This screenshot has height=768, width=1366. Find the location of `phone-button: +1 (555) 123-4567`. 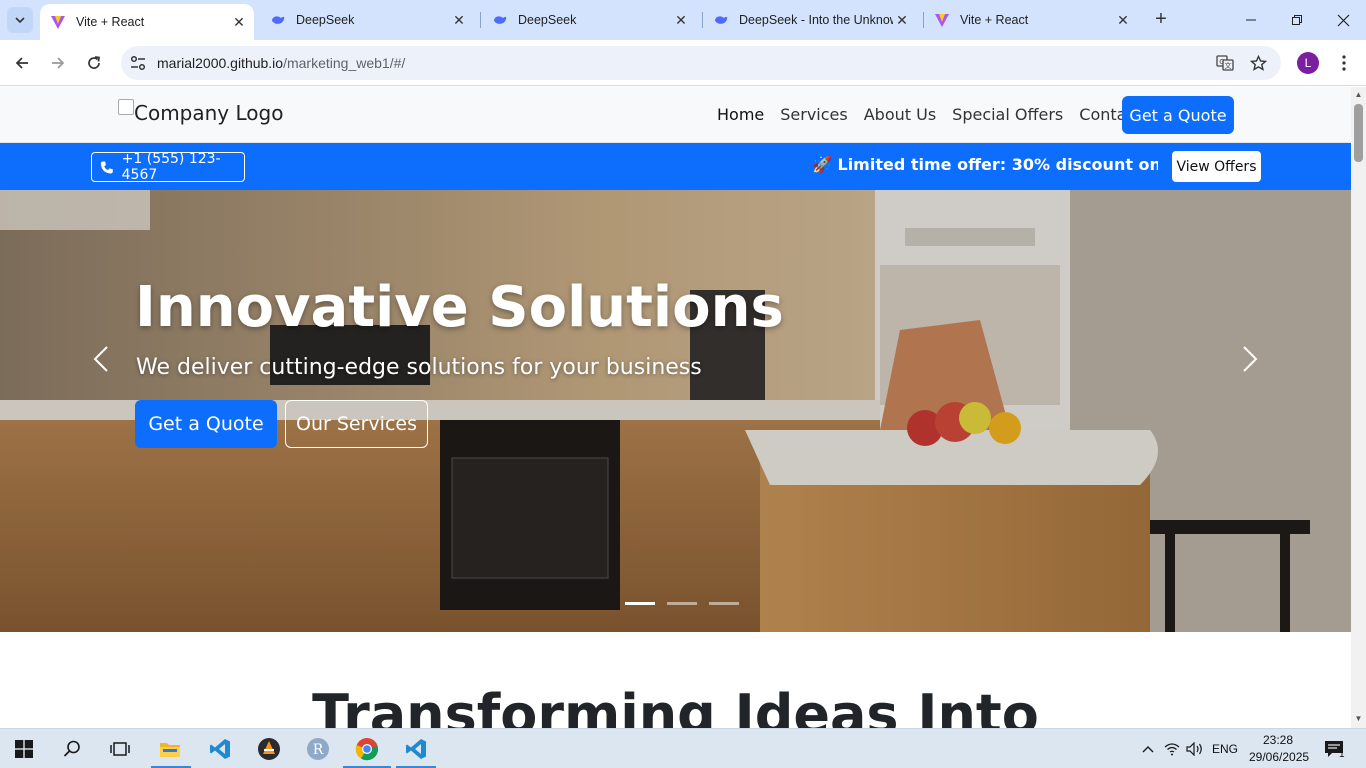

phone-button: +1 (555) 123-4567 is located at coordinates (168, 167).